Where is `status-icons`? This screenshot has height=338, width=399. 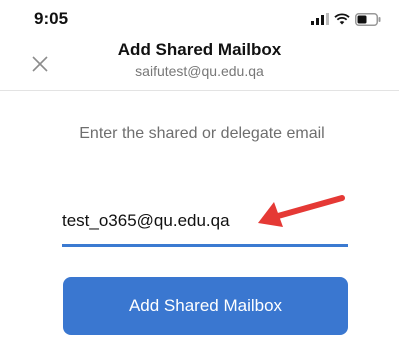 status-icons is located at coordinates (346, 19).